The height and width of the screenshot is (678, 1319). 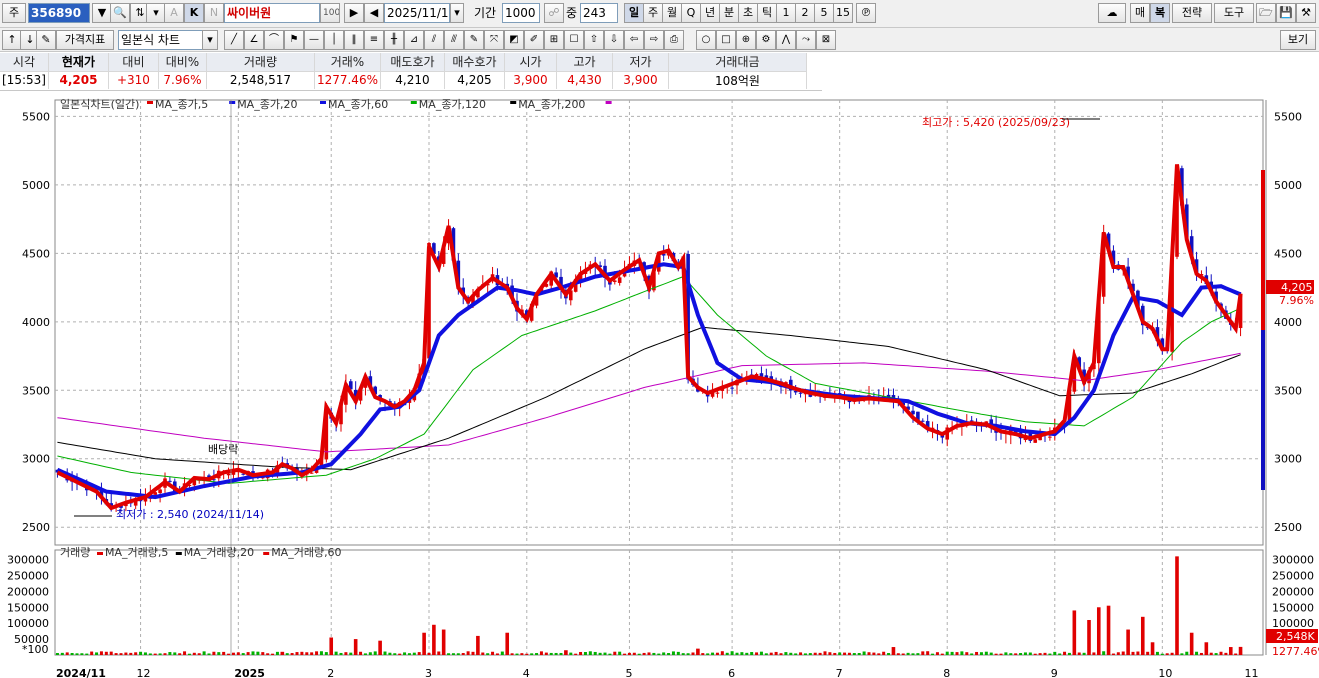 What do you see at coordinates (12, 40) in the screenshot?
I see `arrow-up-icon: ↑` at bounding box center [12, 40].